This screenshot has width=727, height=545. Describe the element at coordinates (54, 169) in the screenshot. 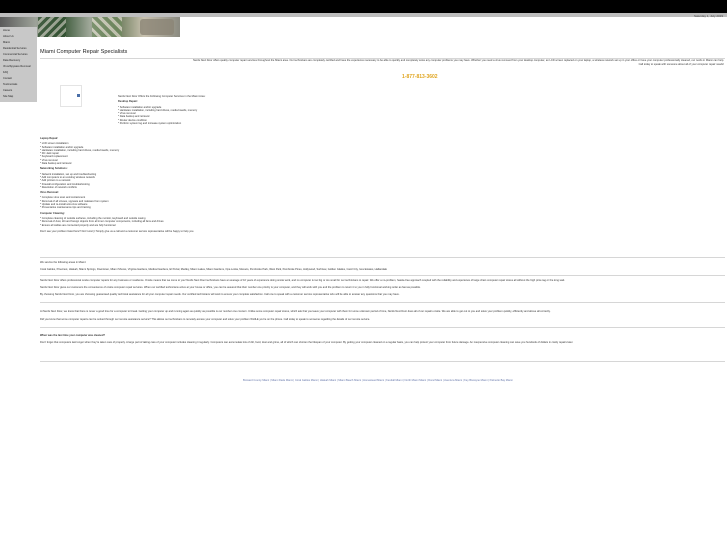

I see `network-heading: Networking Solutions:` at that location.